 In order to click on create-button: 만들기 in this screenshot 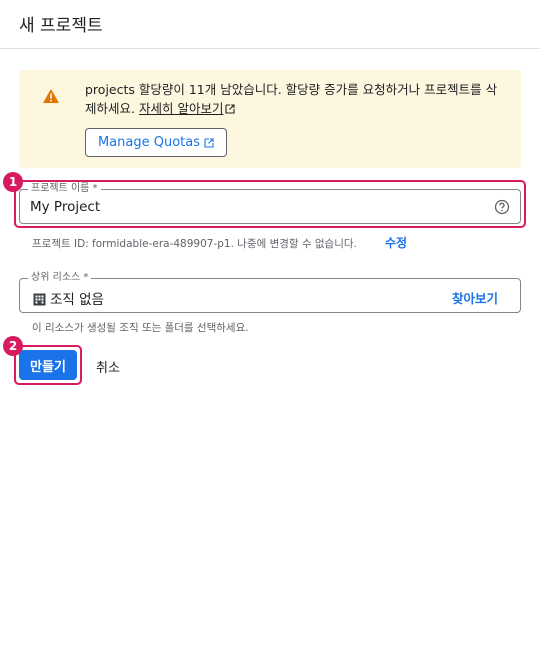, I will do `click(48, 365)`.